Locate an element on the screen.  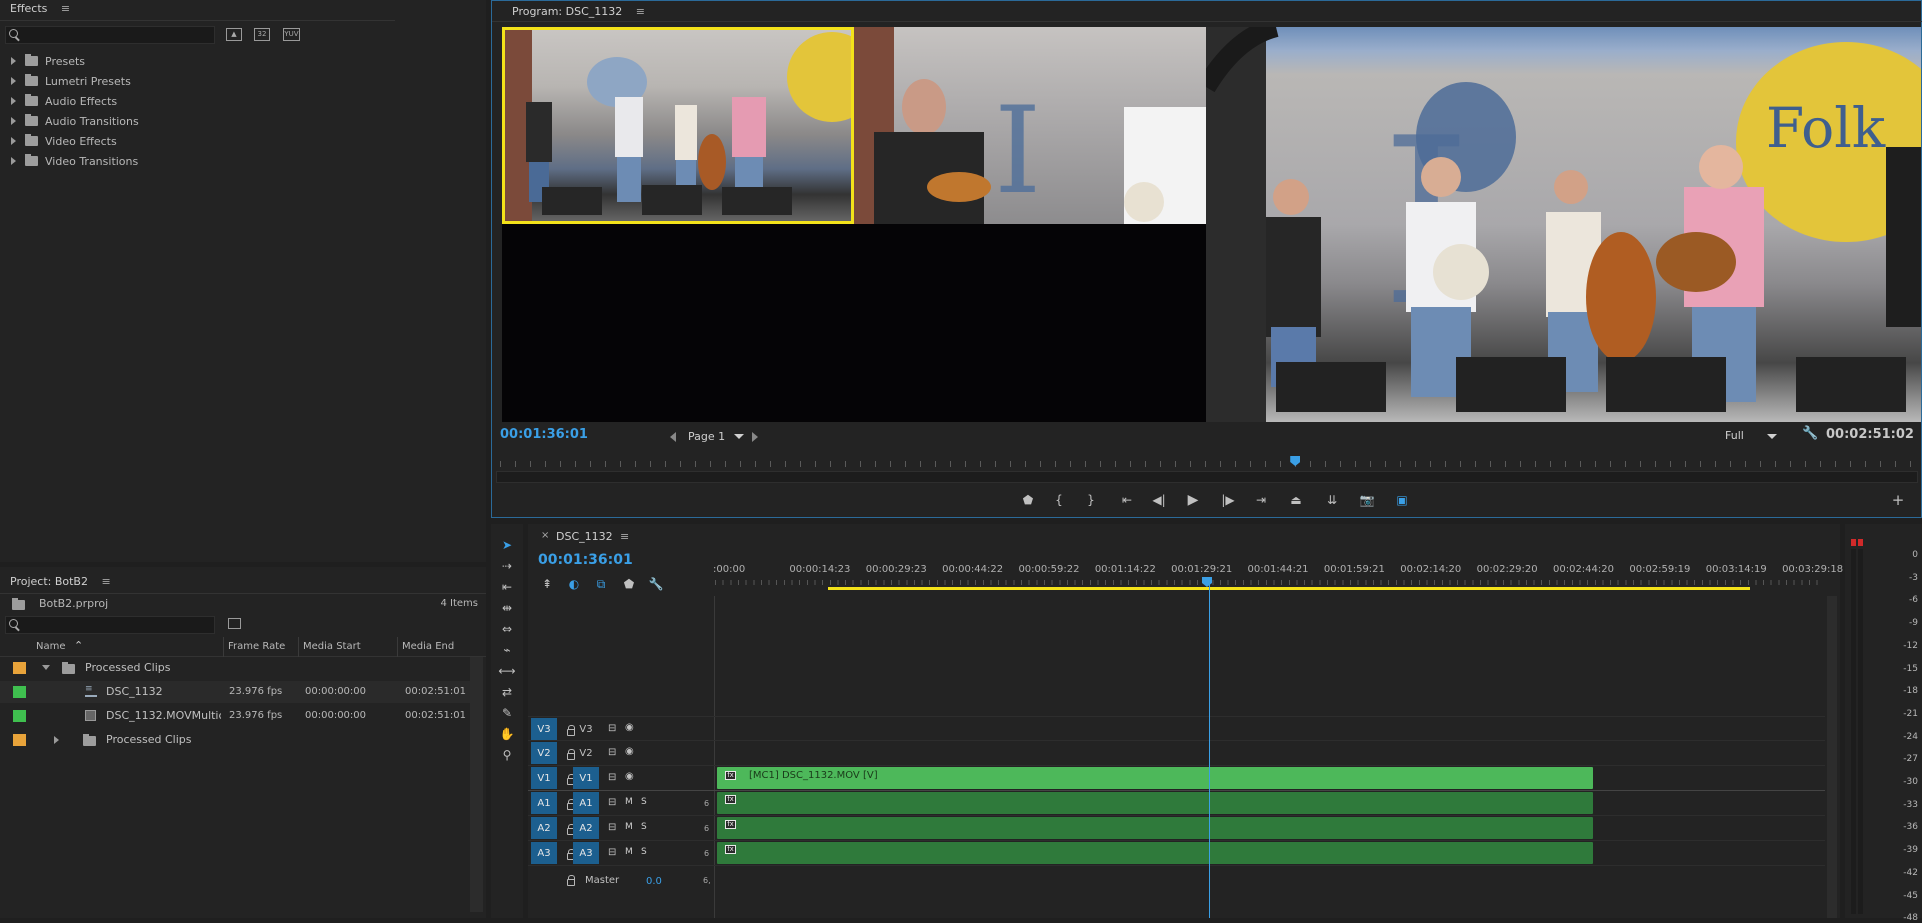
page-next-icon is located at coordinates (755, 437).